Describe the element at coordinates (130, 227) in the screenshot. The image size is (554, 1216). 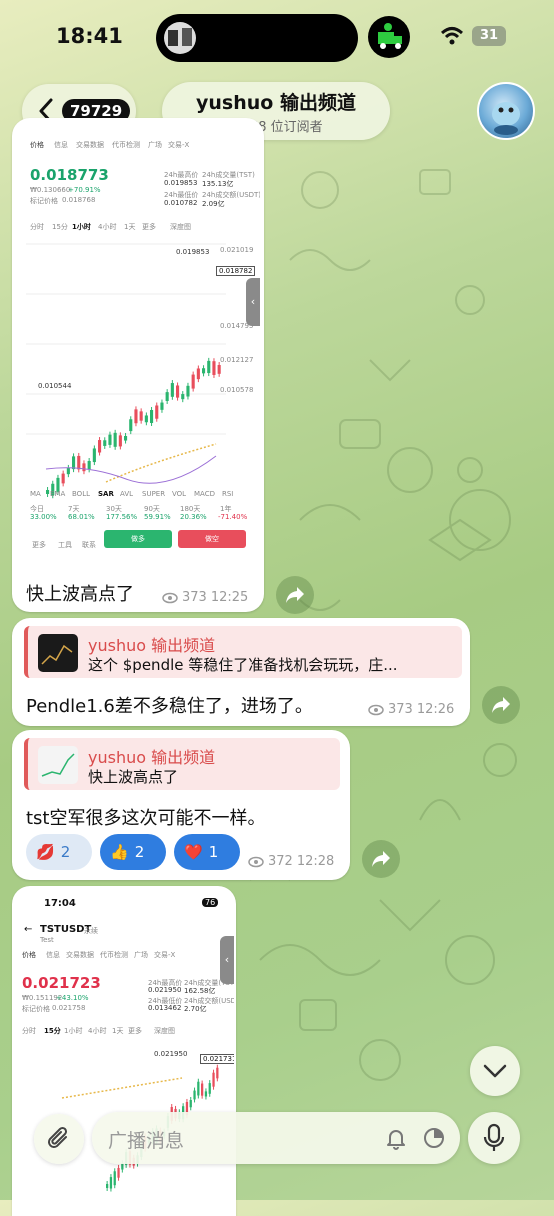
I see `shot-timeframe: 1天` at that location.